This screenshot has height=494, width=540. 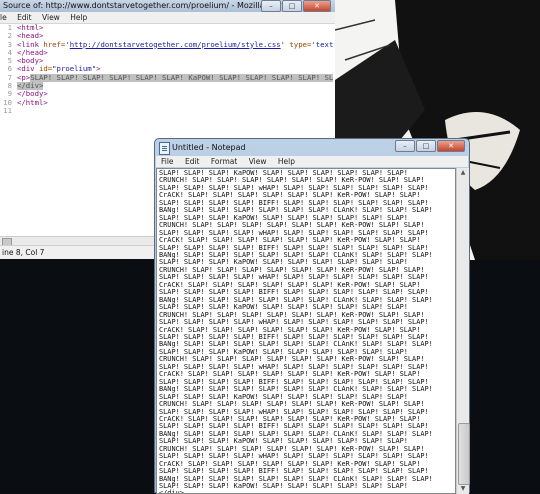 What do you see at coordinates (9, 86) in the screenshot?
I see `line-number: 8` at bounding box center [9, 86].